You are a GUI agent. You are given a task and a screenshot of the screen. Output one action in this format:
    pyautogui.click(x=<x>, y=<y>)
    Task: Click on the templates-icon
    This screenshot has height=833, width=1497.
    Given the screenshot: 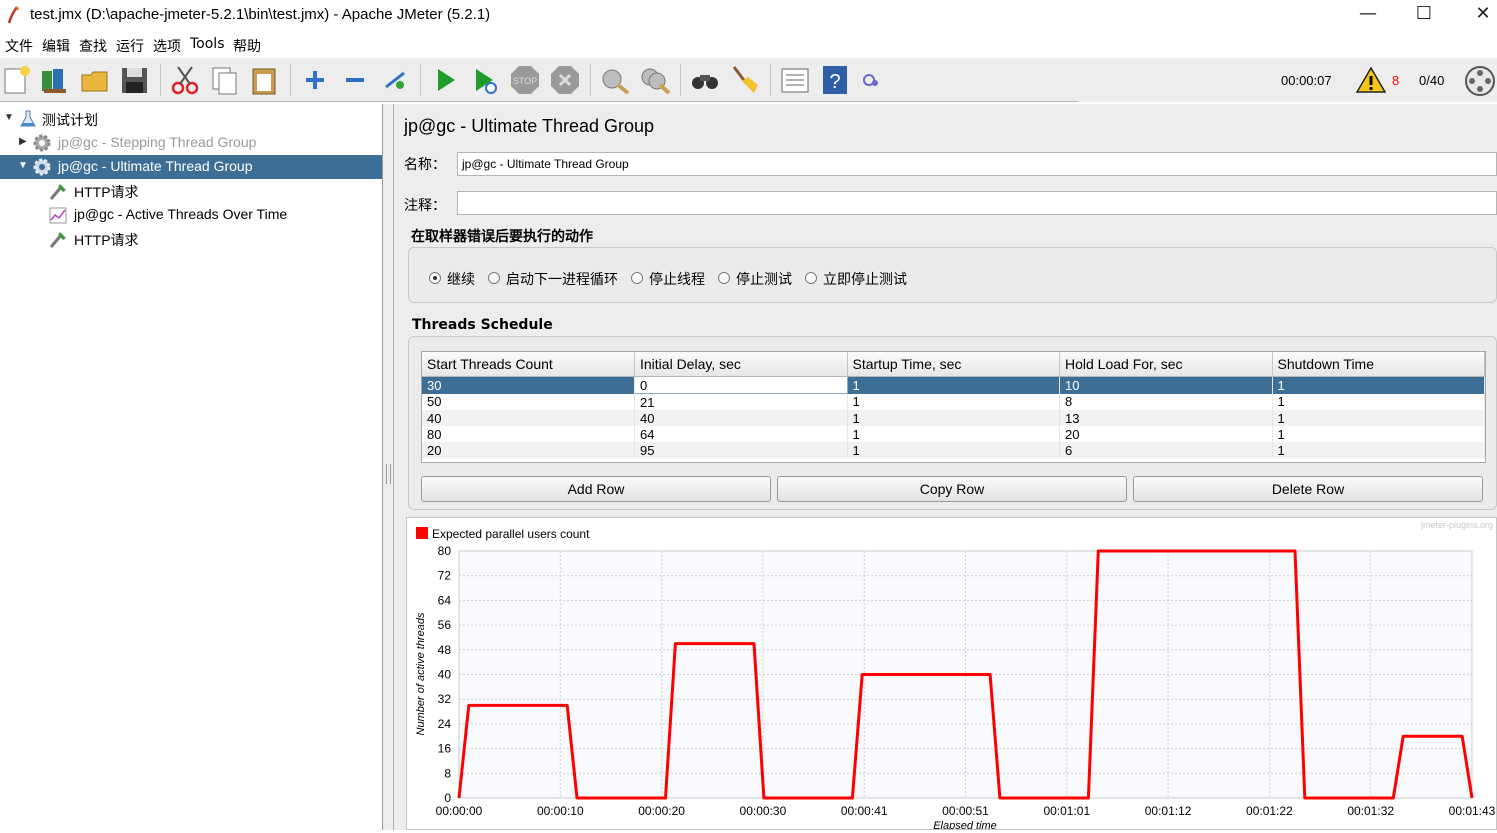 What is the action you would take?
    pyautogui.click(x=55, y=80)
    